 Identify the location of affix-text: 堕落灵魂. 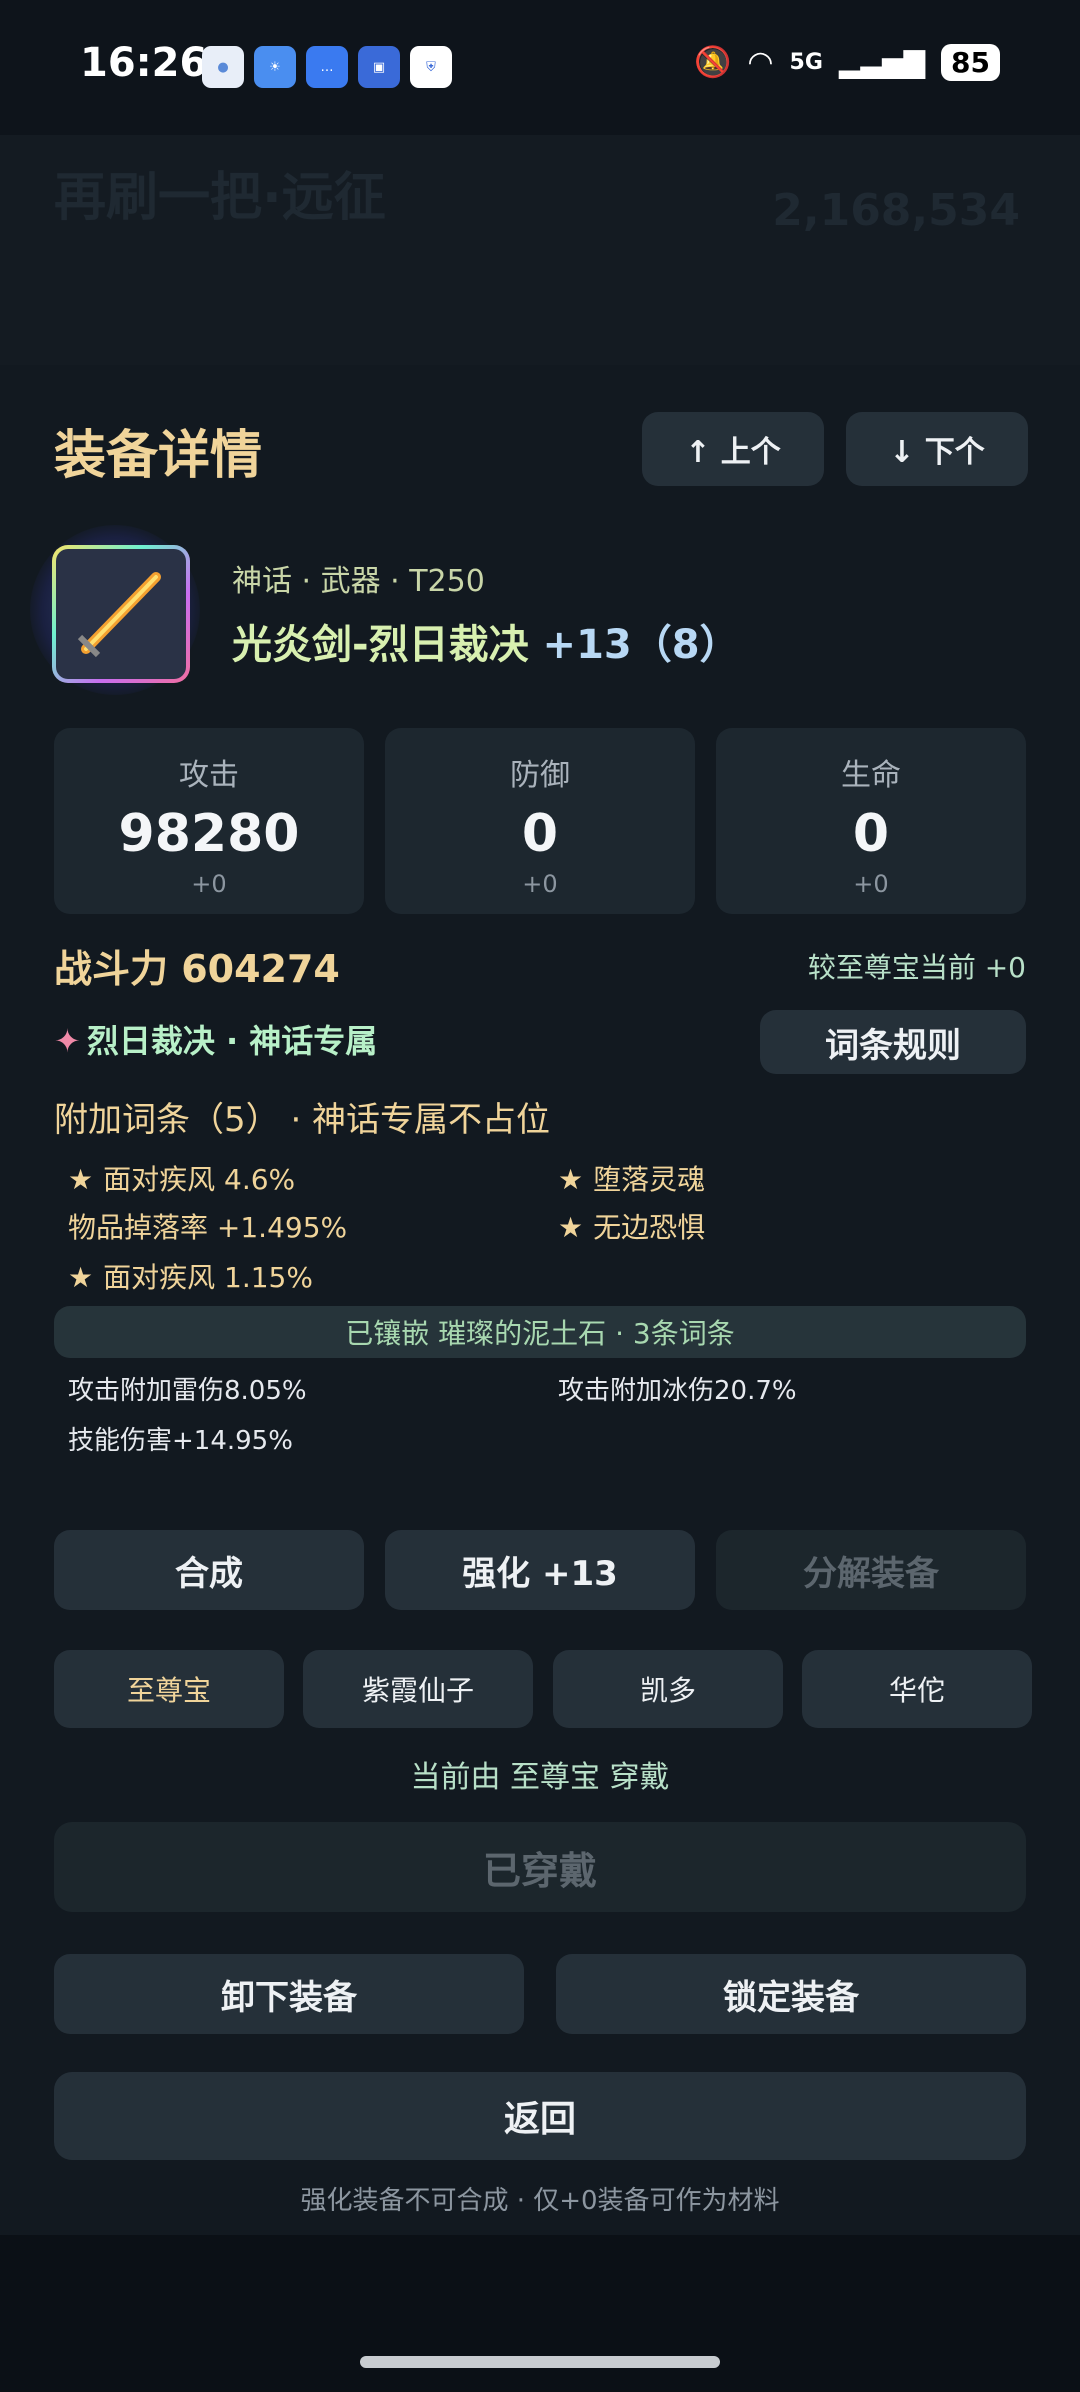
(649, 1179).